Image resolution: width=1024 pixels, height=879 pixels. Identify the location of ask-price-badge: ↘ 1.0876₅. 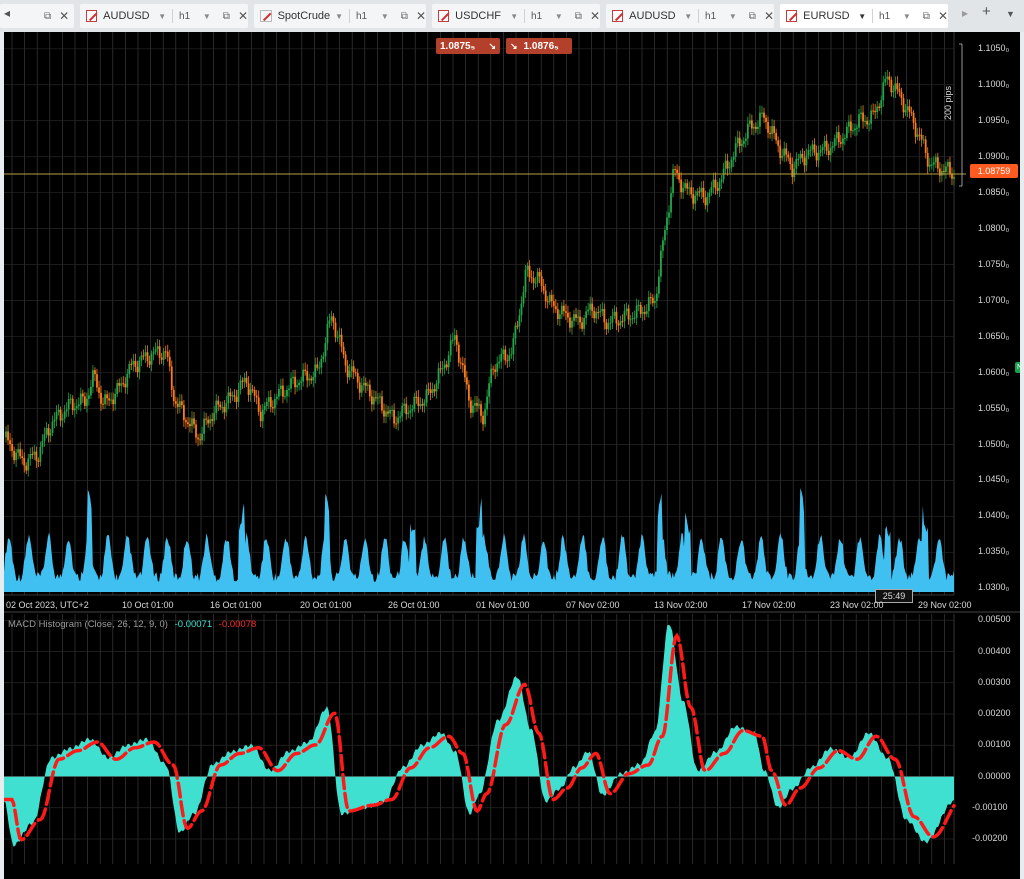
(539, 46).